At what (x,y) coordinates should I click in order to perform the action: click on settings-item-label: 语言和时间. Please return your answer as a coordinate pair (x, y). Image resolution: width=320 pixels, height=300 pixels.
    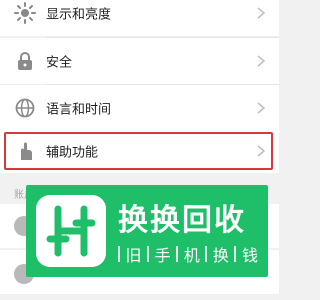
    Looking at the image, I should click on (79, 110).